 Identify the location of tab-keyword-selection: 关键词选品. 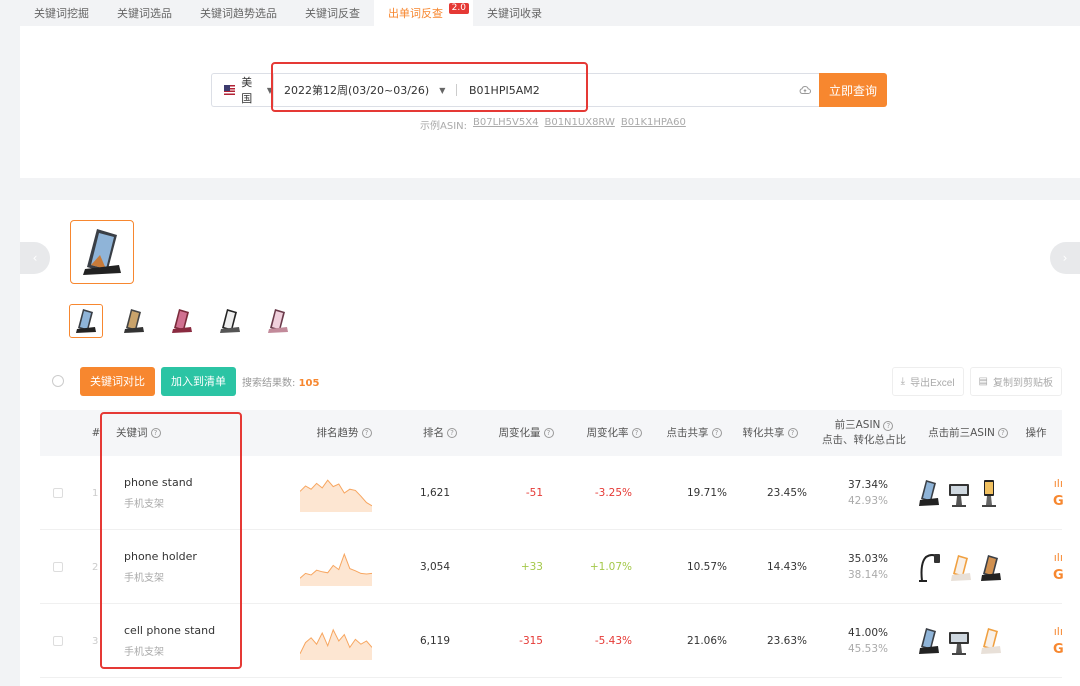
(144, 13).